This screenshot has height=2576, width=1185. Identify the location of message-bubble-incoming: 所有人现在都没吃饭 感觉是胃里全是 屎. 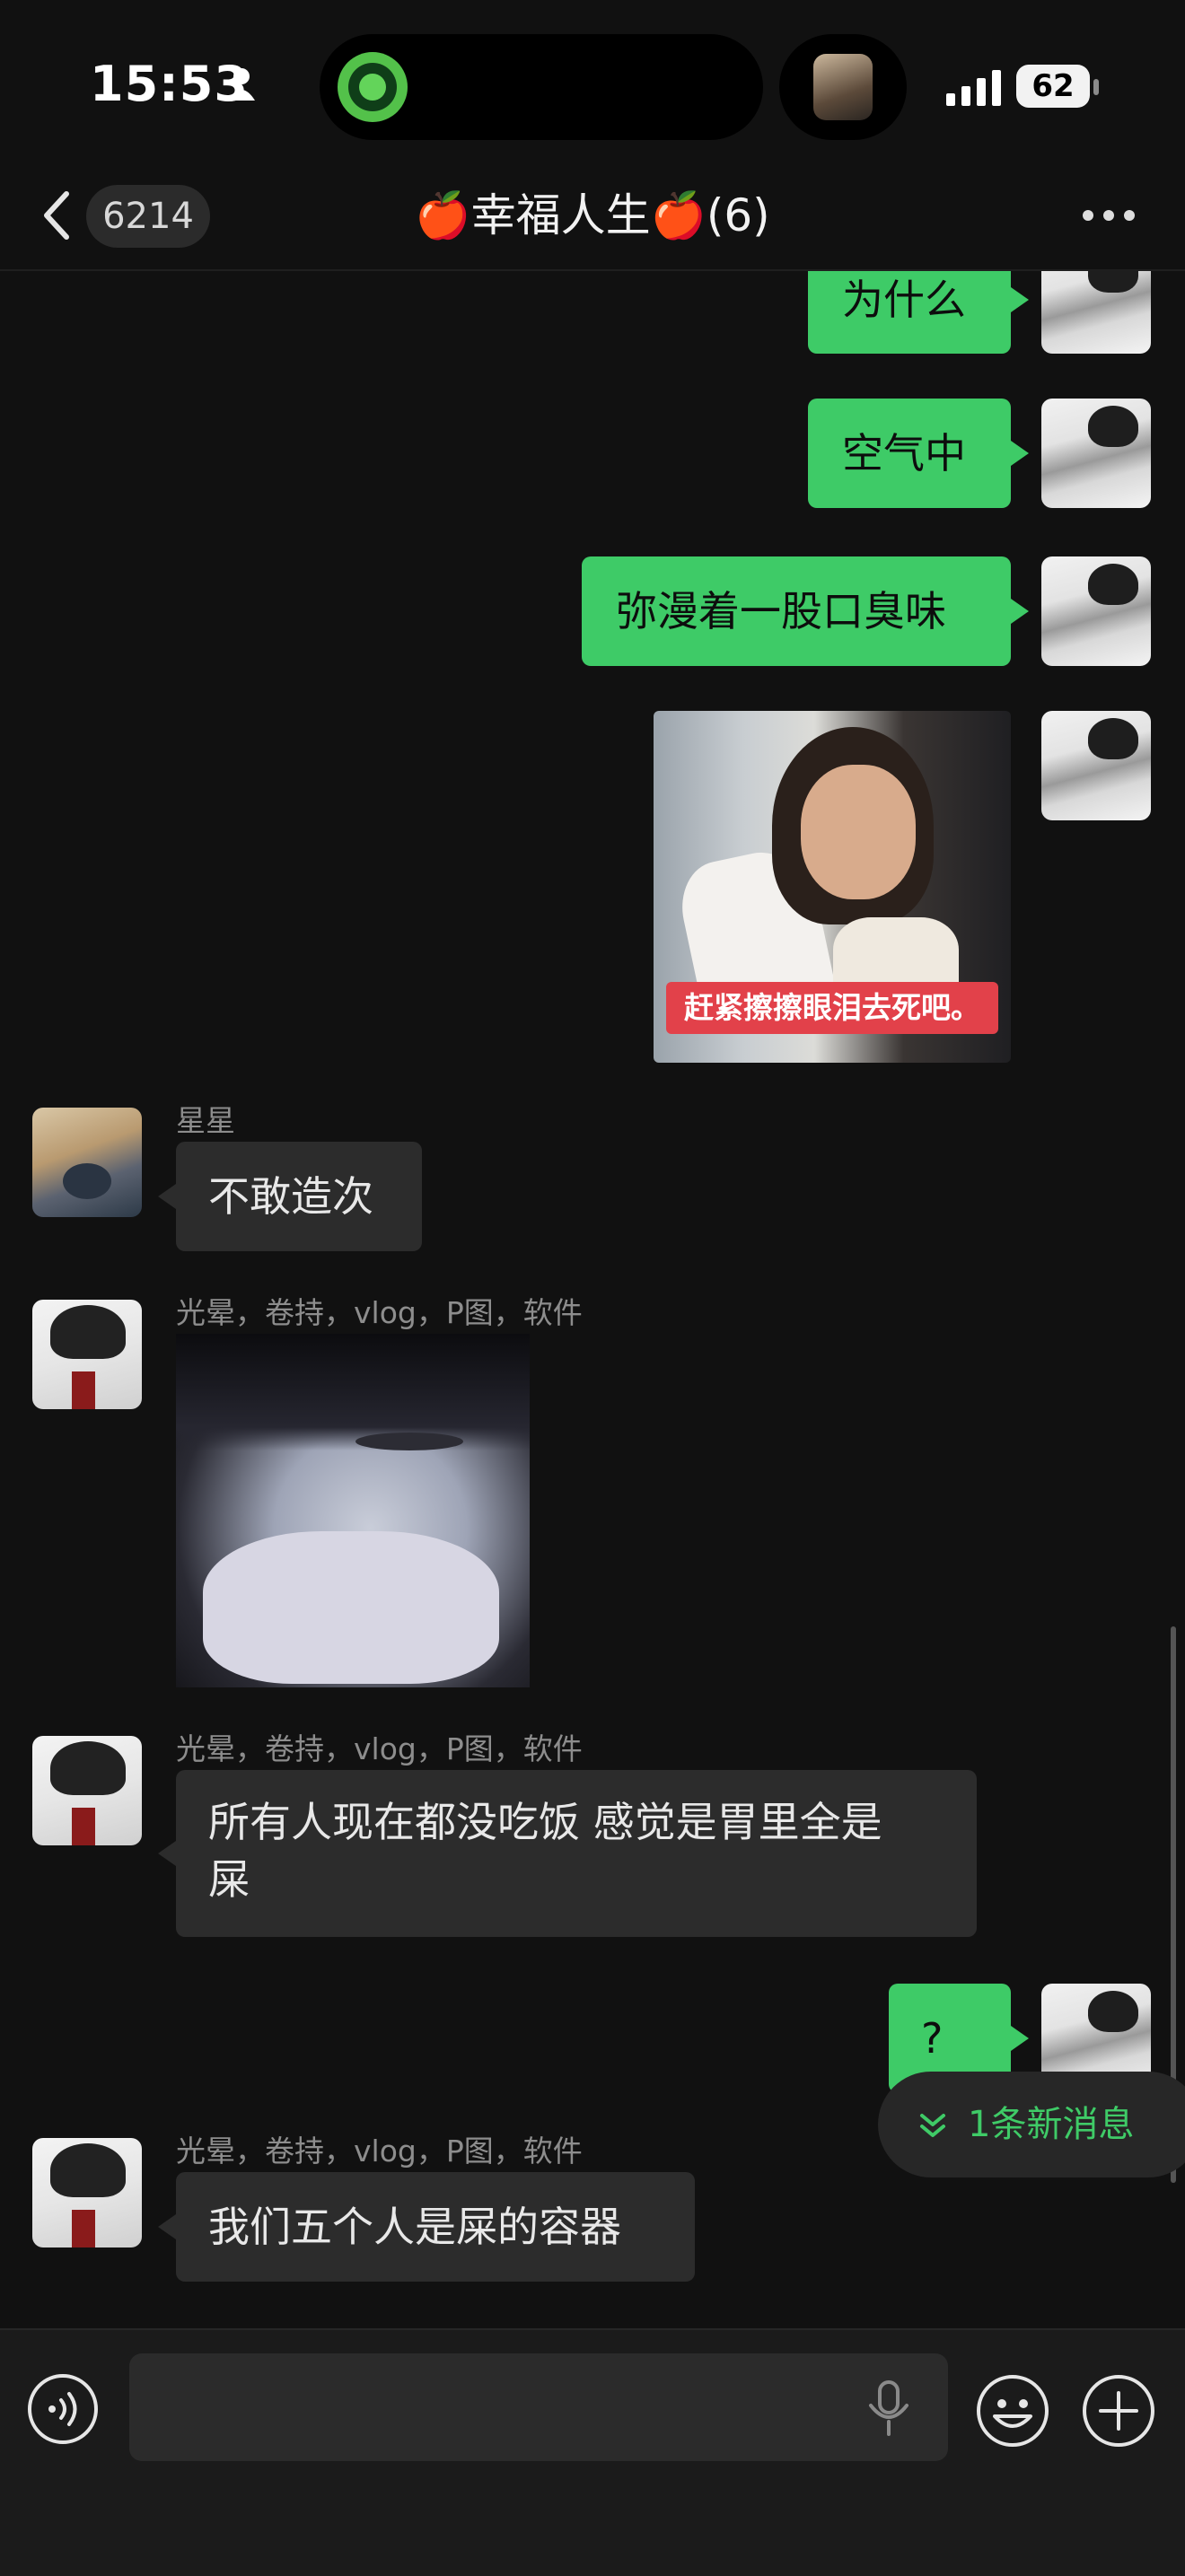
(567, 1853).